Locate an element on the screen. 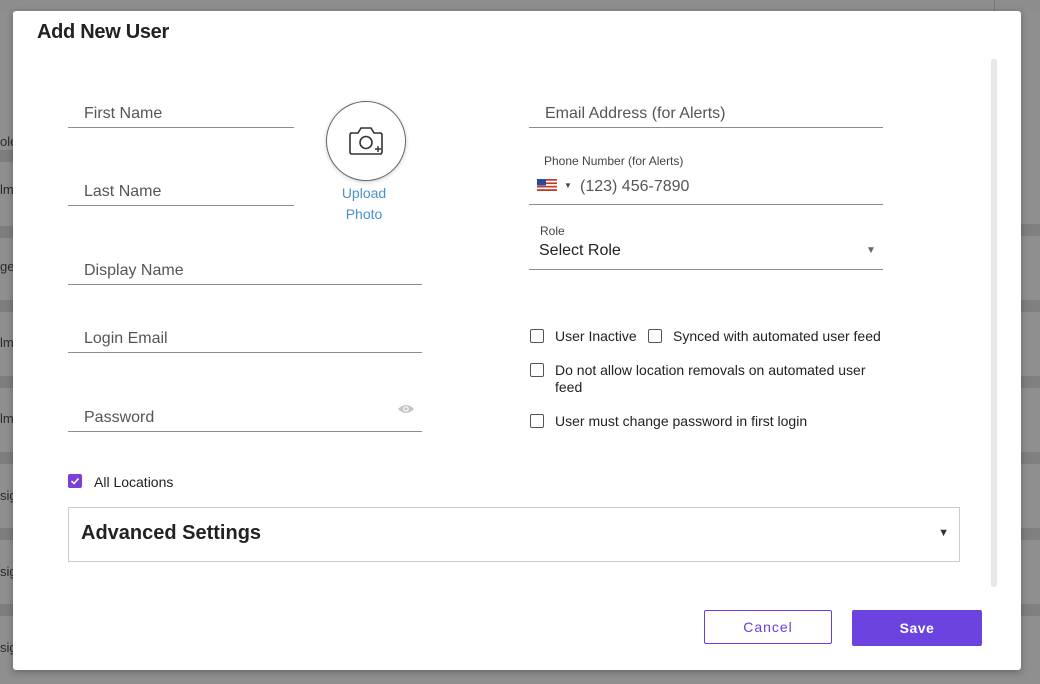  camera-plus-icon is located at coordinates (366, 141).